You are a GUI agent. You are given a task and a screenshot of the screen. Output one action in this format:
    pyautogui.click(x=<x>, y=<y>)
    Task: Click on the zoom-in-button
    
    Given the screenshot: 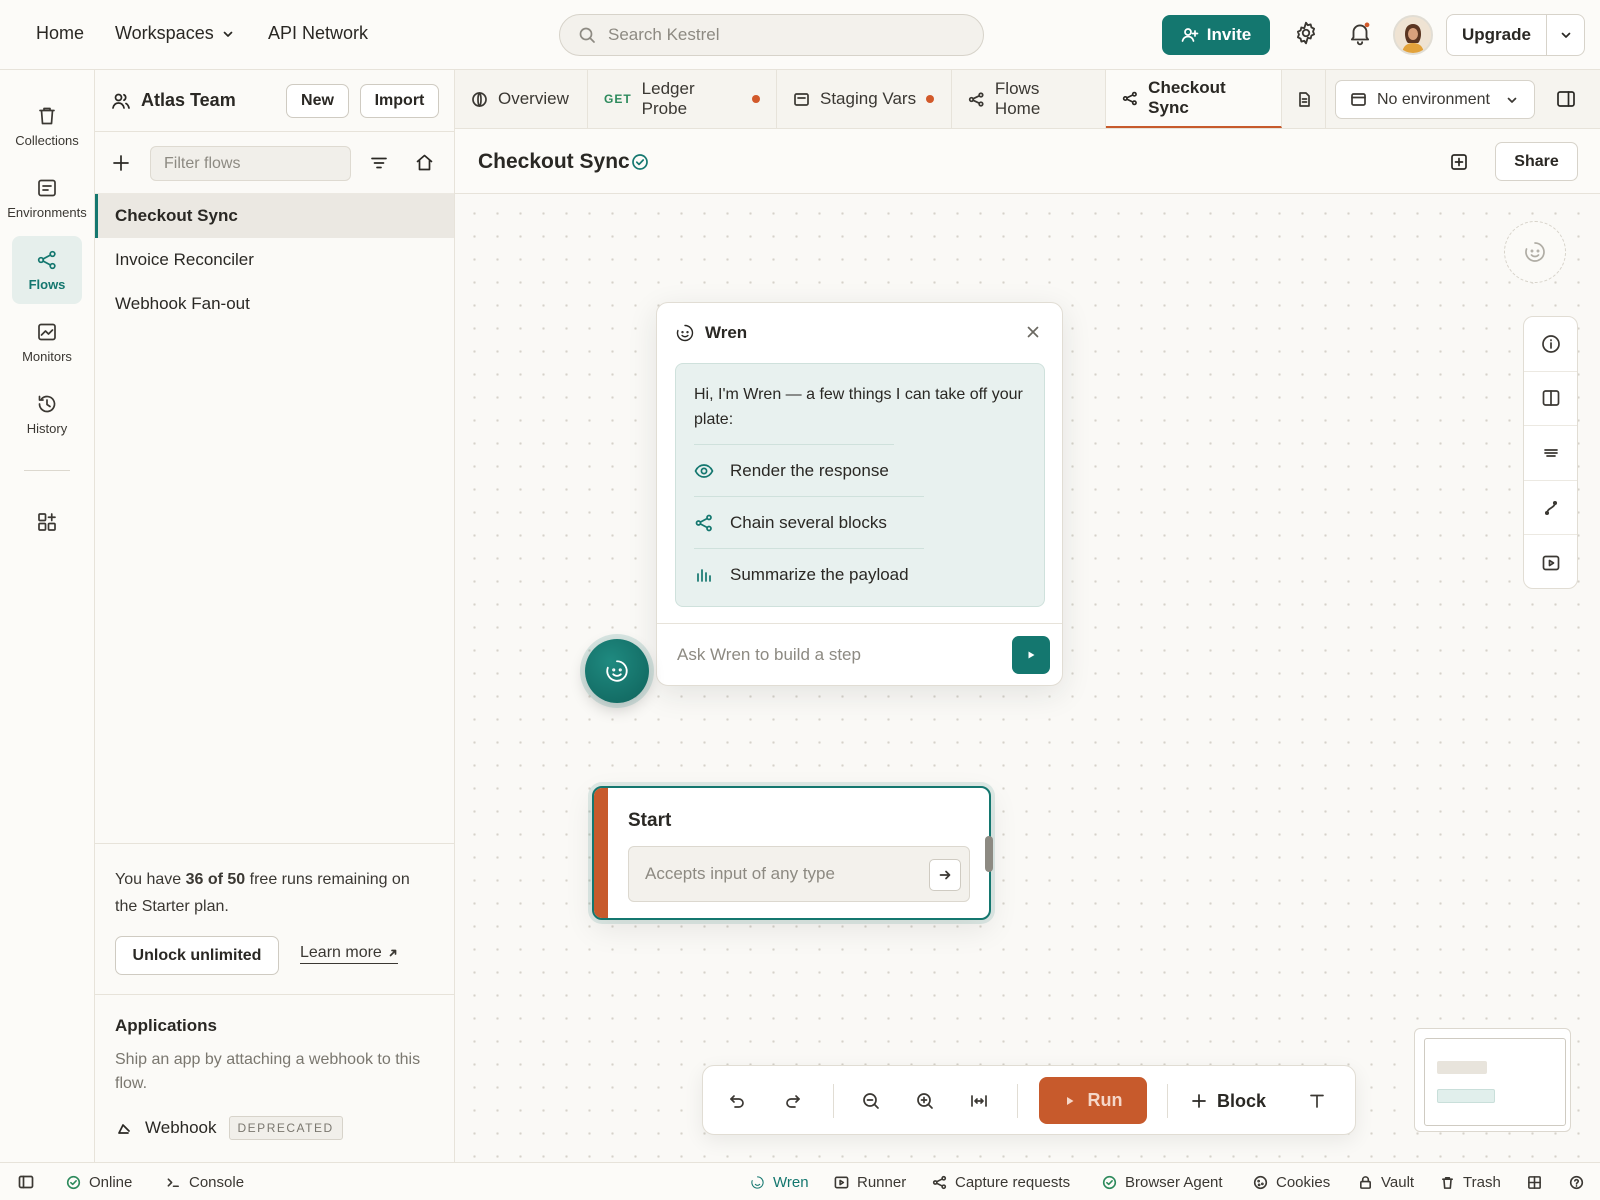 What is the action you would take?
    pyautogui.click(x=925, y=1101)
    